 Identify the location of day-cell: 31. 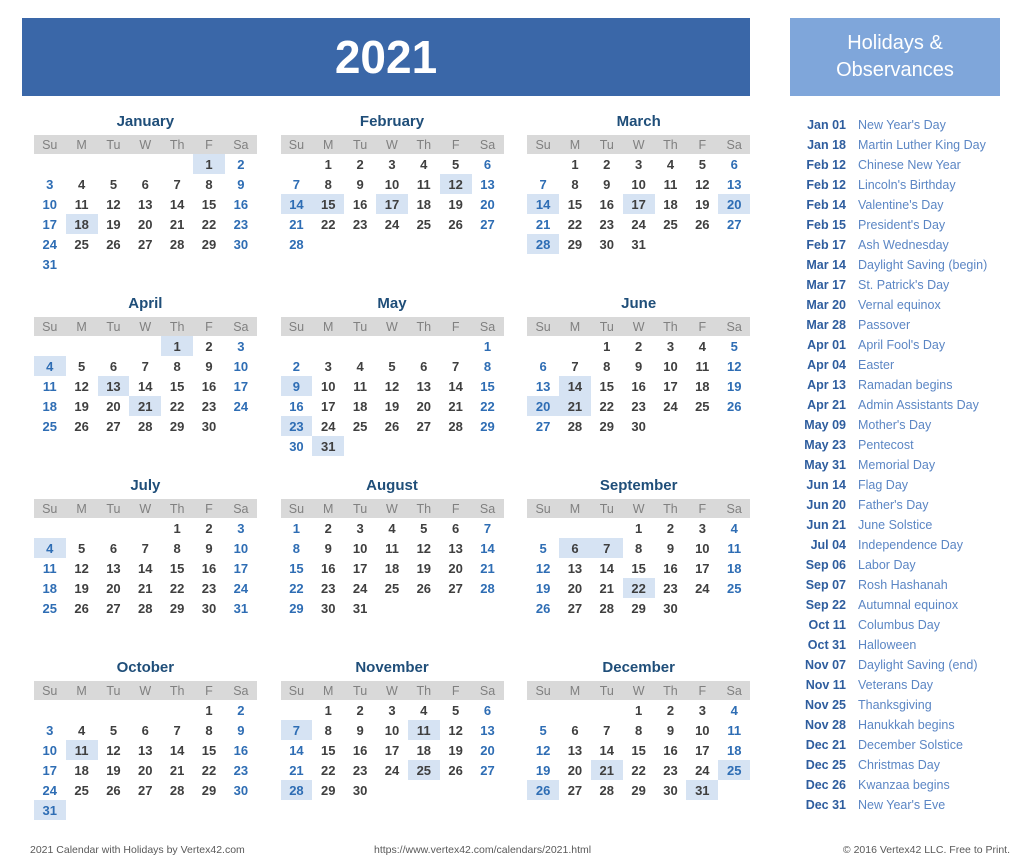
(49, 810).